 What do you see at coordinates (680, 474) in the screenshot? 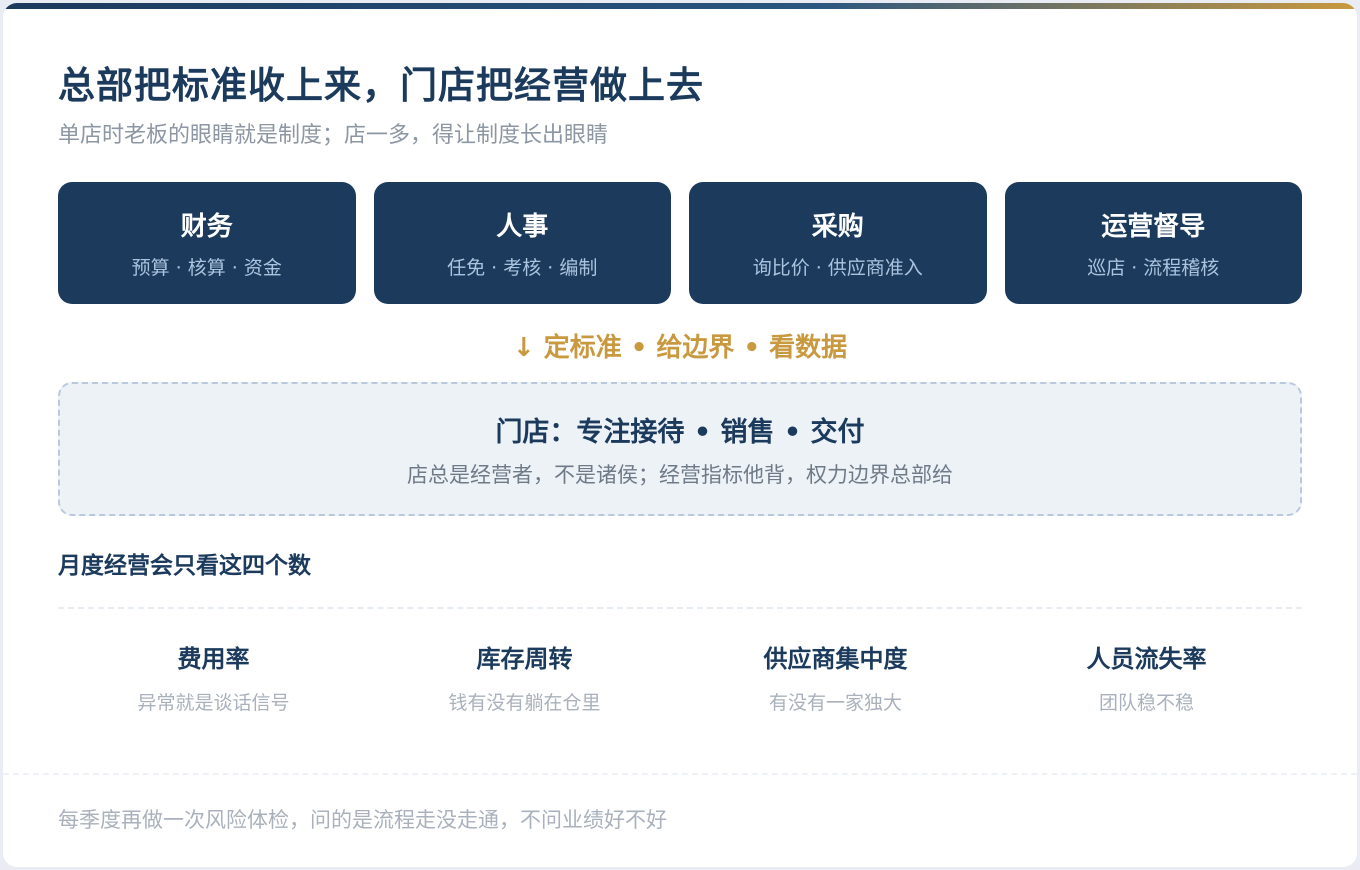
I see `store-subtitle: 店总是经营者，不是诸侯；经营指标他背，权力边界总部给` at bounding box center [680, 474].